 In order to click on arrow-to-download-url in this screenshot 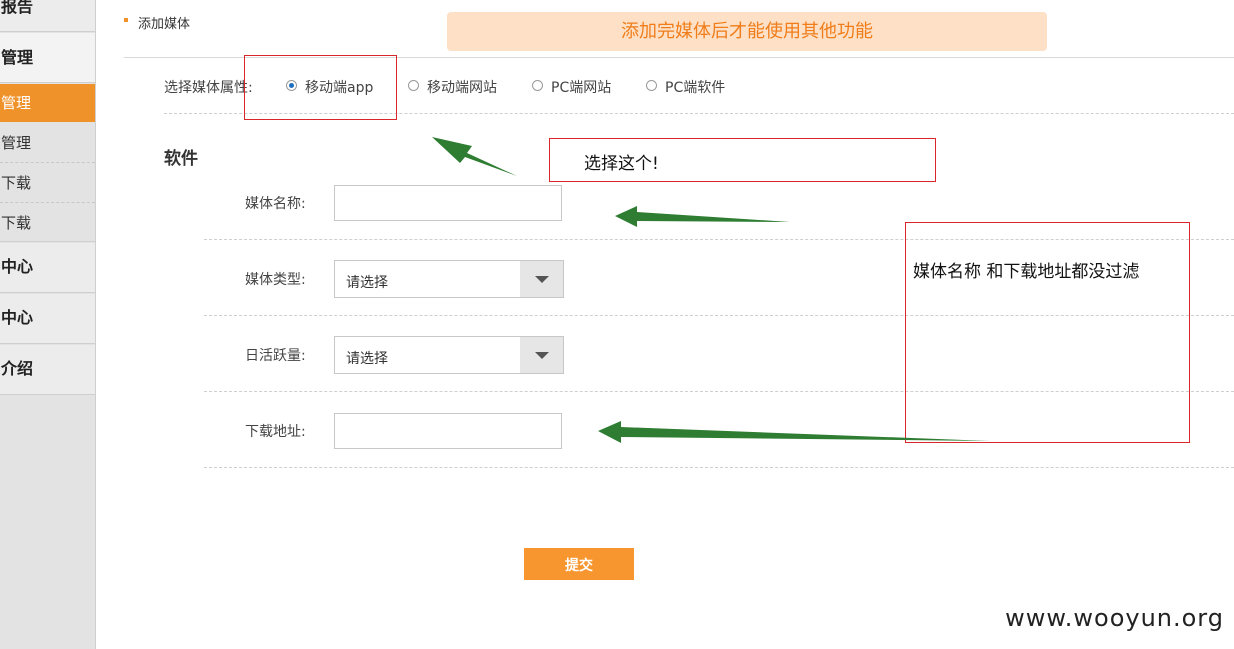, I will do `click(794, 432)`.